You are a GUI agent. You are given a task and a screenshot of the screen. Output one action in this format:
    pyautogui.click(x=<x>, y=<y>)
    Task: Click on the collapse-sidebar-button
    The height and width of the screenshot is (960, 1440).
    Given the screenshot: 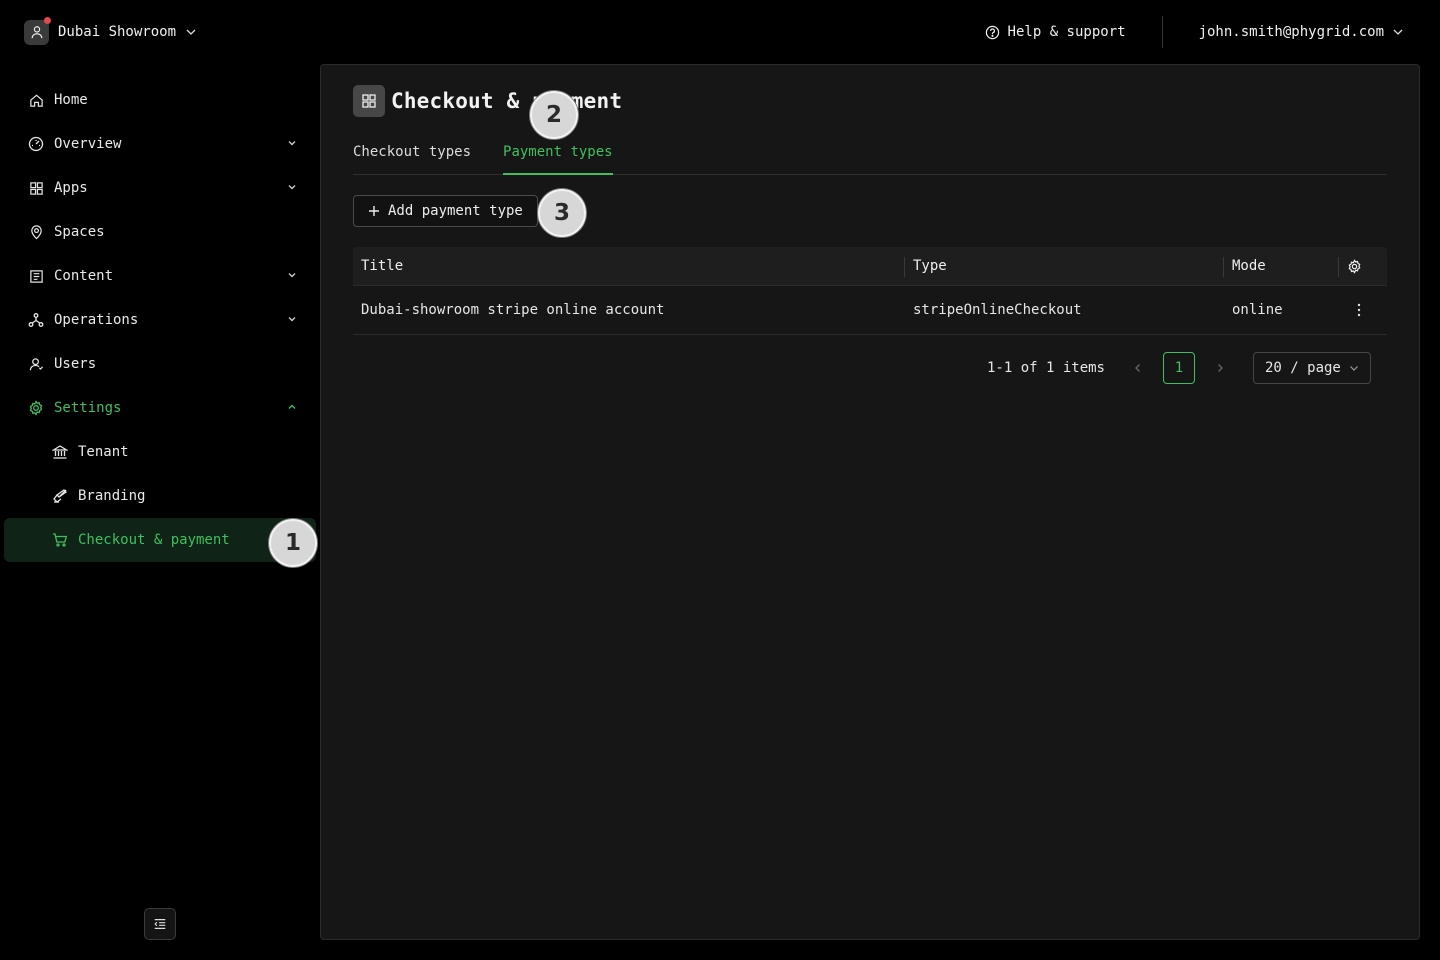 What is the action you would take?
    pyautogui.click(x=160, y=924)
    